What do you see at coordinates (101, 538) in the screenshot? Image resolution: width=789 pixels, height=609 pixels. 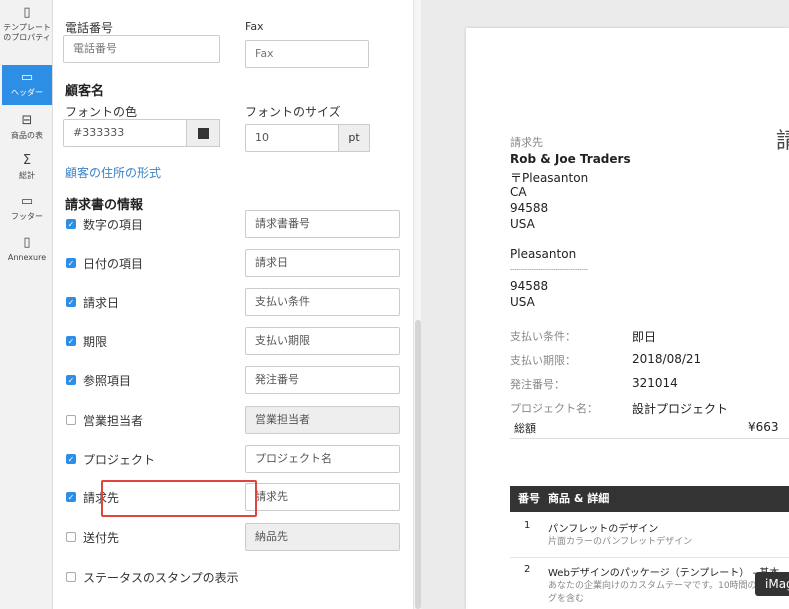 I see `field-label: 送付先` at bounding box center [101, 538].